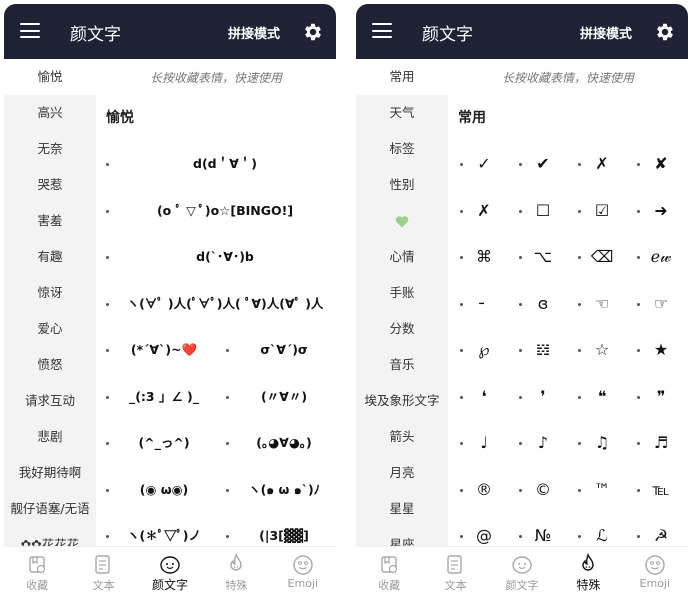 The image size is (693, 600). I want to click on symbol-glyph: ®, so click(484, 489).